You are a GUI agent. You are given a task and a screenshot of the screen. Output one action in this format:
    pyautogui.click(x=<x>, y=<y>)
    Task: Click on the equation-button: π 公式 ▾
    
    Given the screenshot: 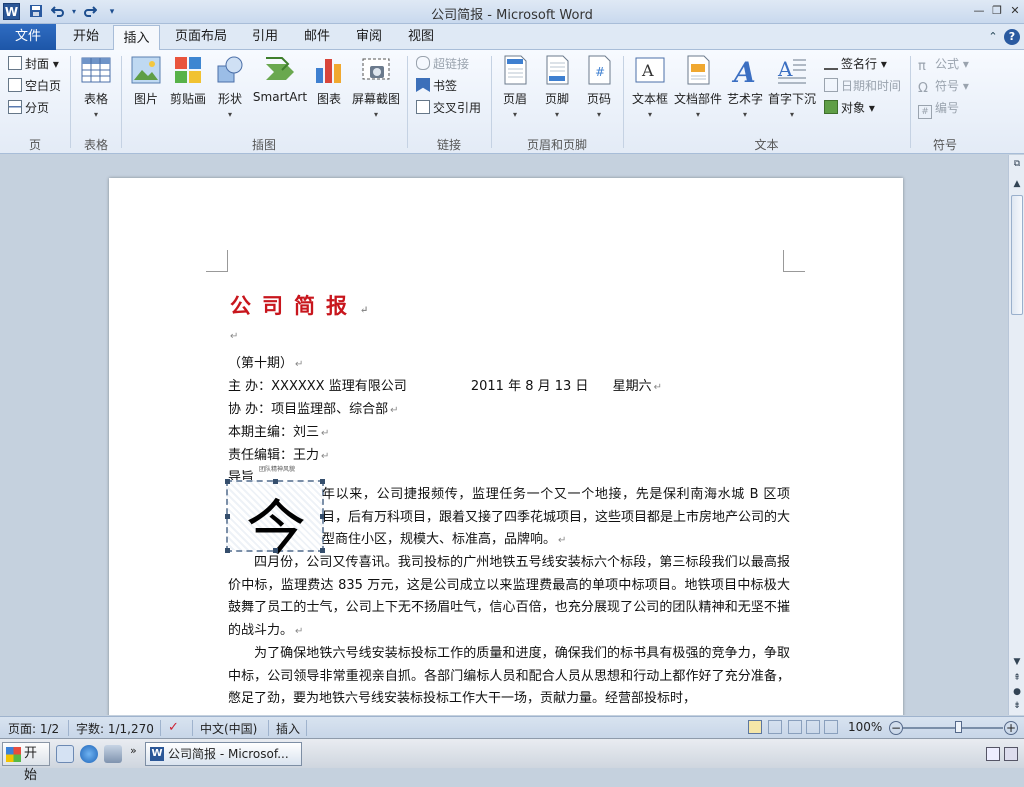 What is the action you would take?
    pyautogui.click(x=943, y=64)
    